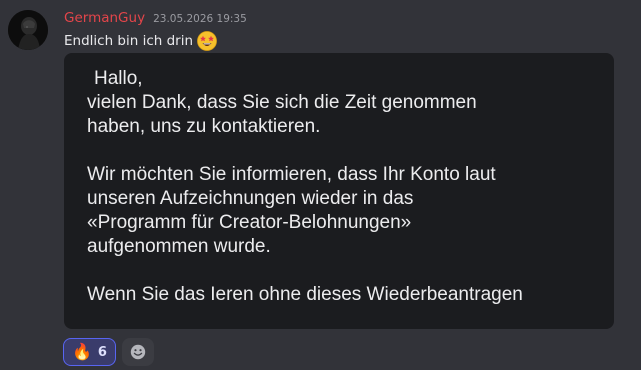 This screenshot has width=641, height=370. Describe the element at coordinates (249, 222) in the screenshot. I see `embed-line: «Programm für Creator-Belohnungen»` at that location.